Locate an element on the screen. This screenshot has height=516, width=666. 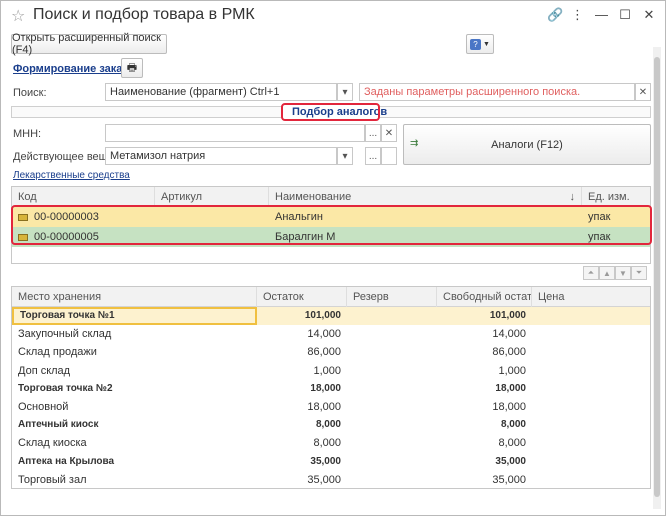
close-icon: ✕ is located at coordinates (649, 15).